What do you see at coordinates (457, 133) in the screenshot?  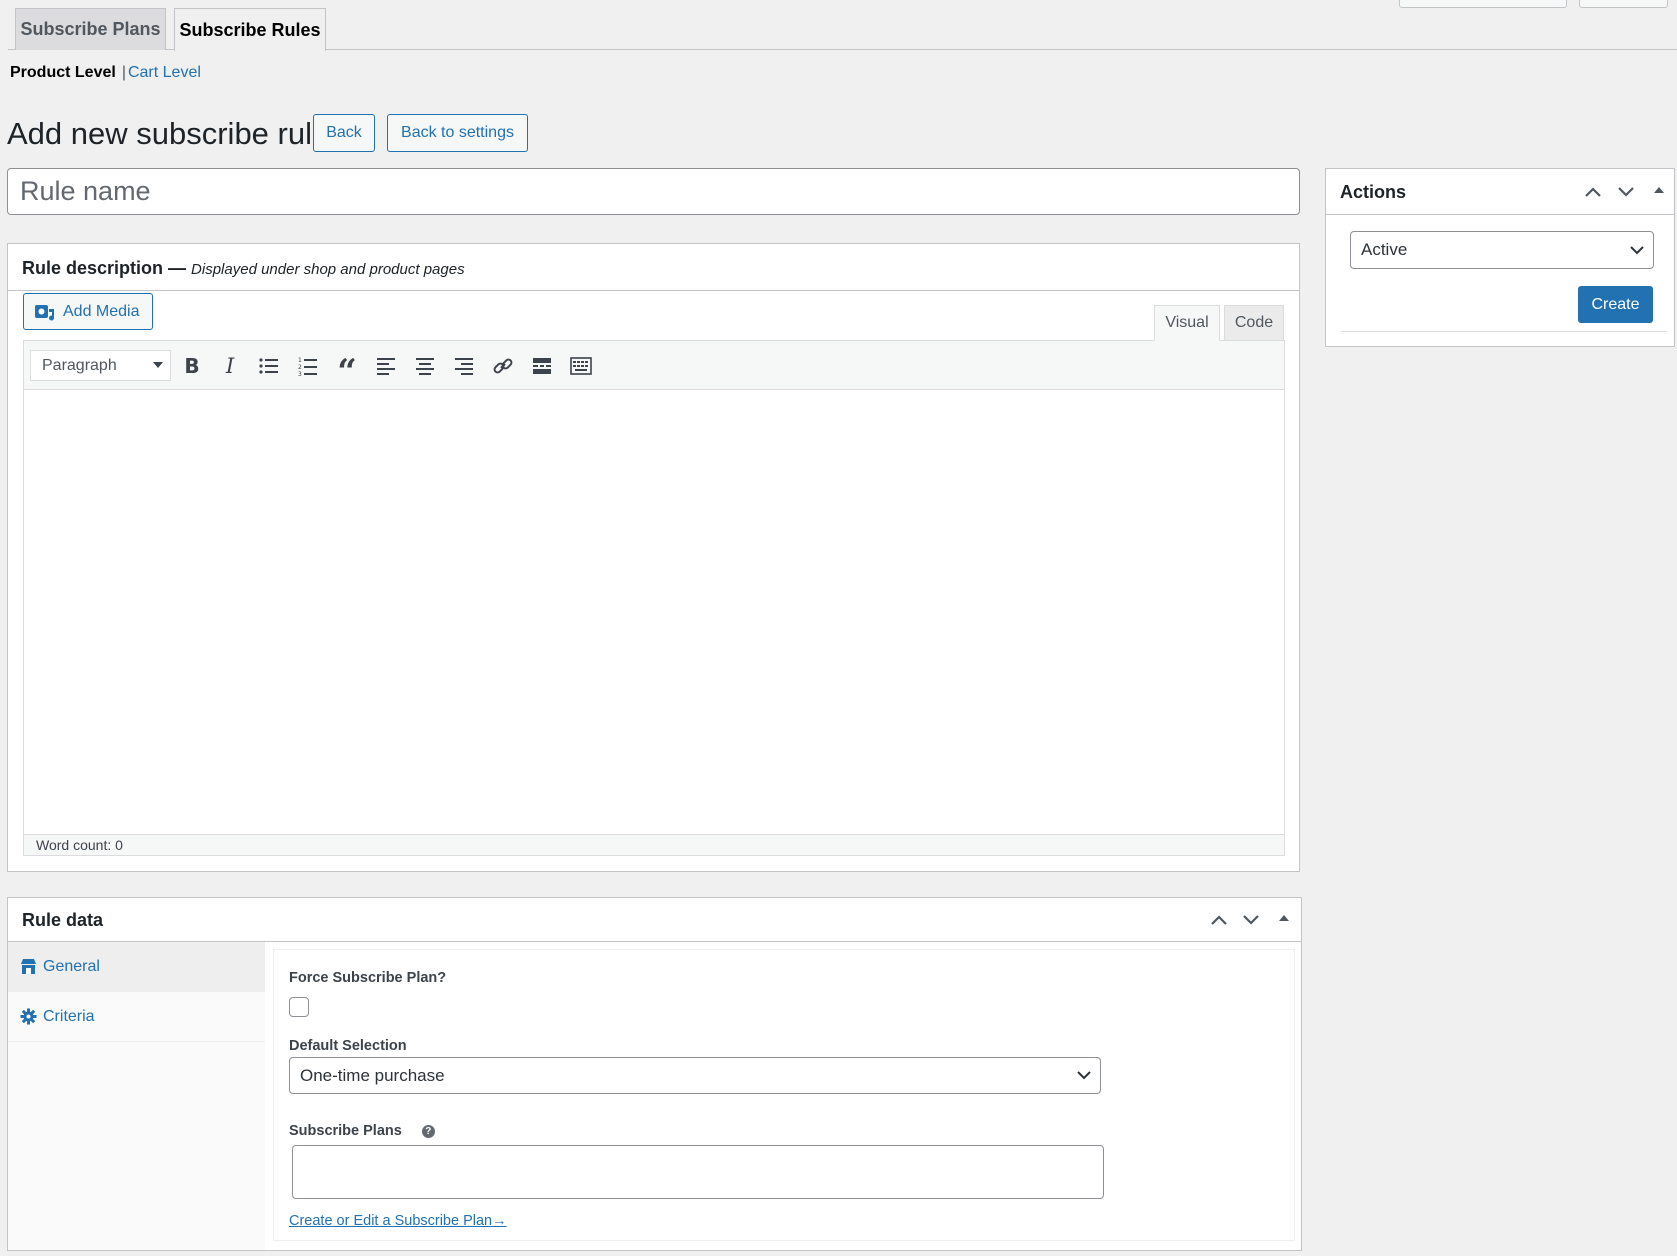 I see `back-to-settings-button: Back to settings` at bounding box center [457, 133].